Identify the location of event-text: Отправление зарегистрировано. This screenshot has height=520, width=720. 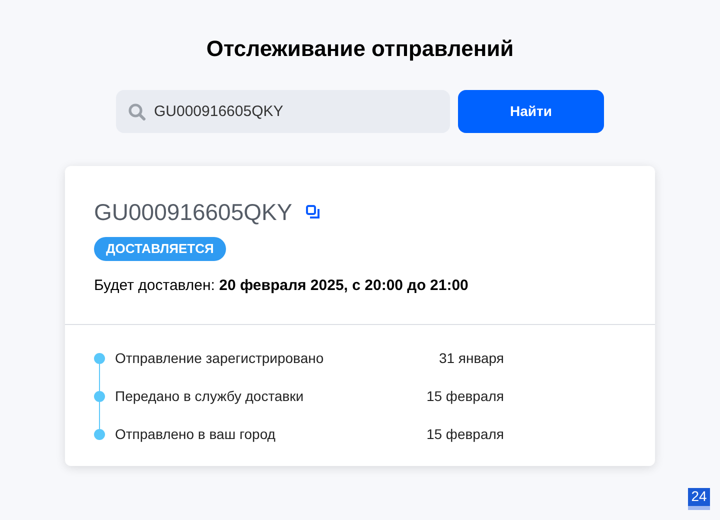
(220, 358).